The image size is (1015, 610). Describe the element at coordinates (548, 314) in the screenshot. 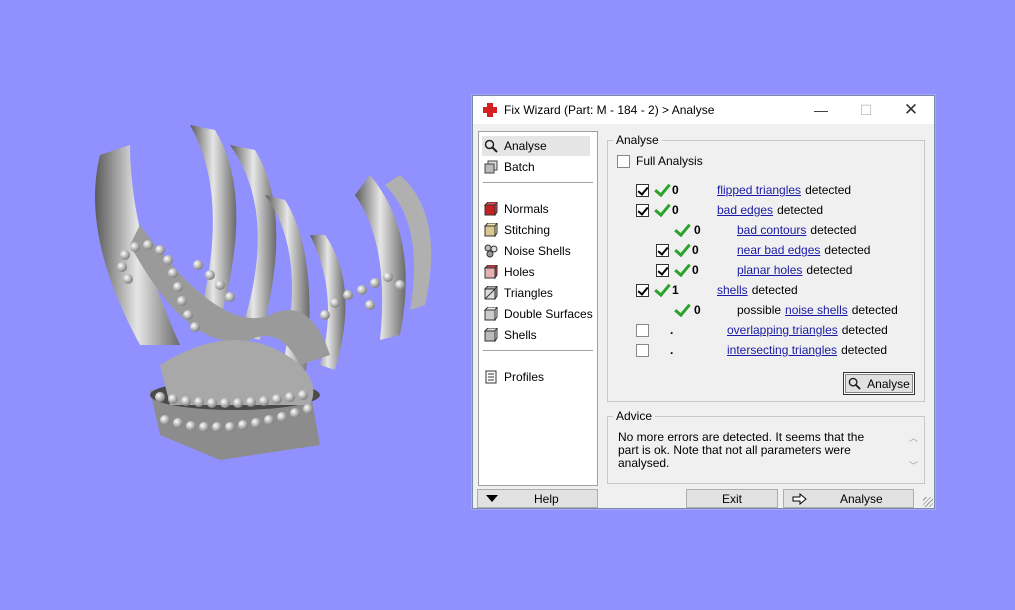

I see `sidebar-item-label: Double Surfaces` at that location.